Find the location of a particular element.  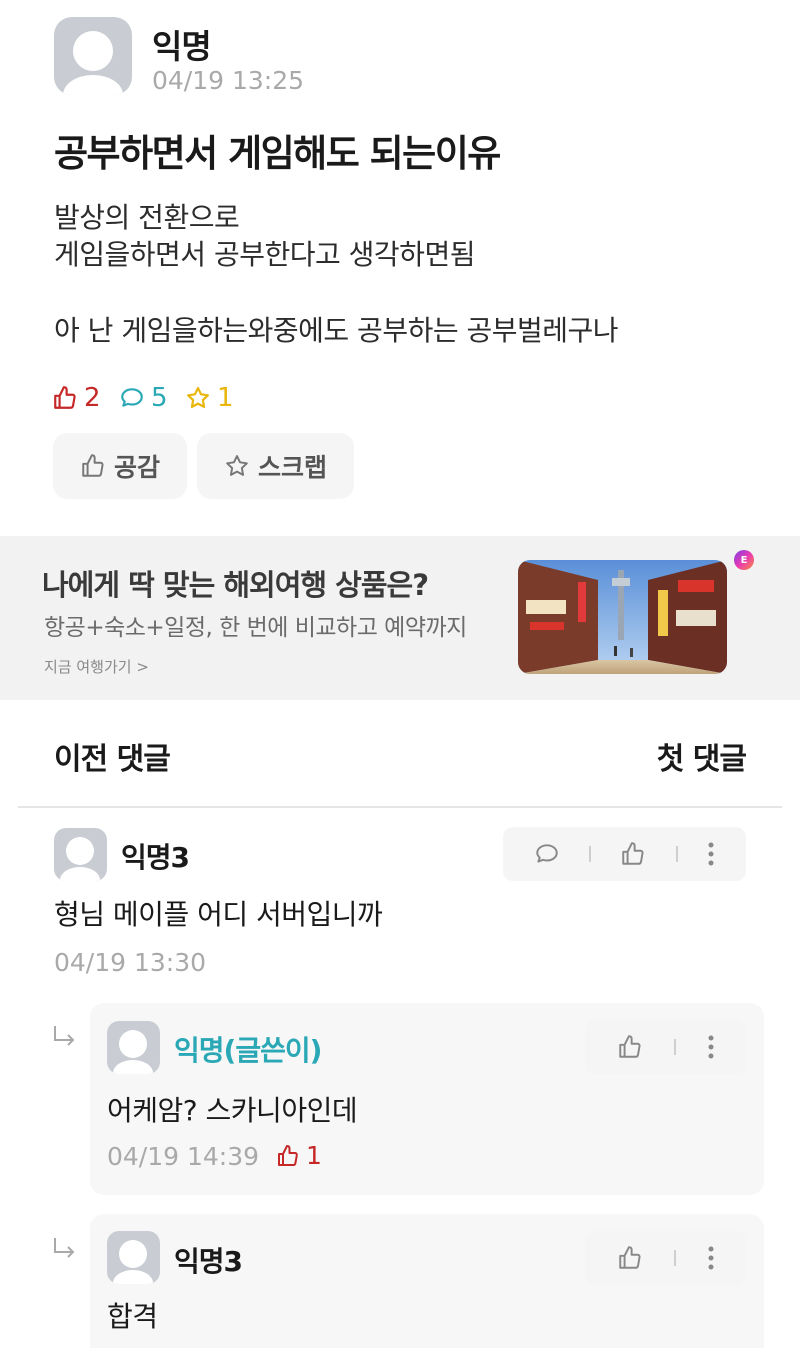

post-body-line: 발상의 전환으로 is located at coordinates (147, 217).